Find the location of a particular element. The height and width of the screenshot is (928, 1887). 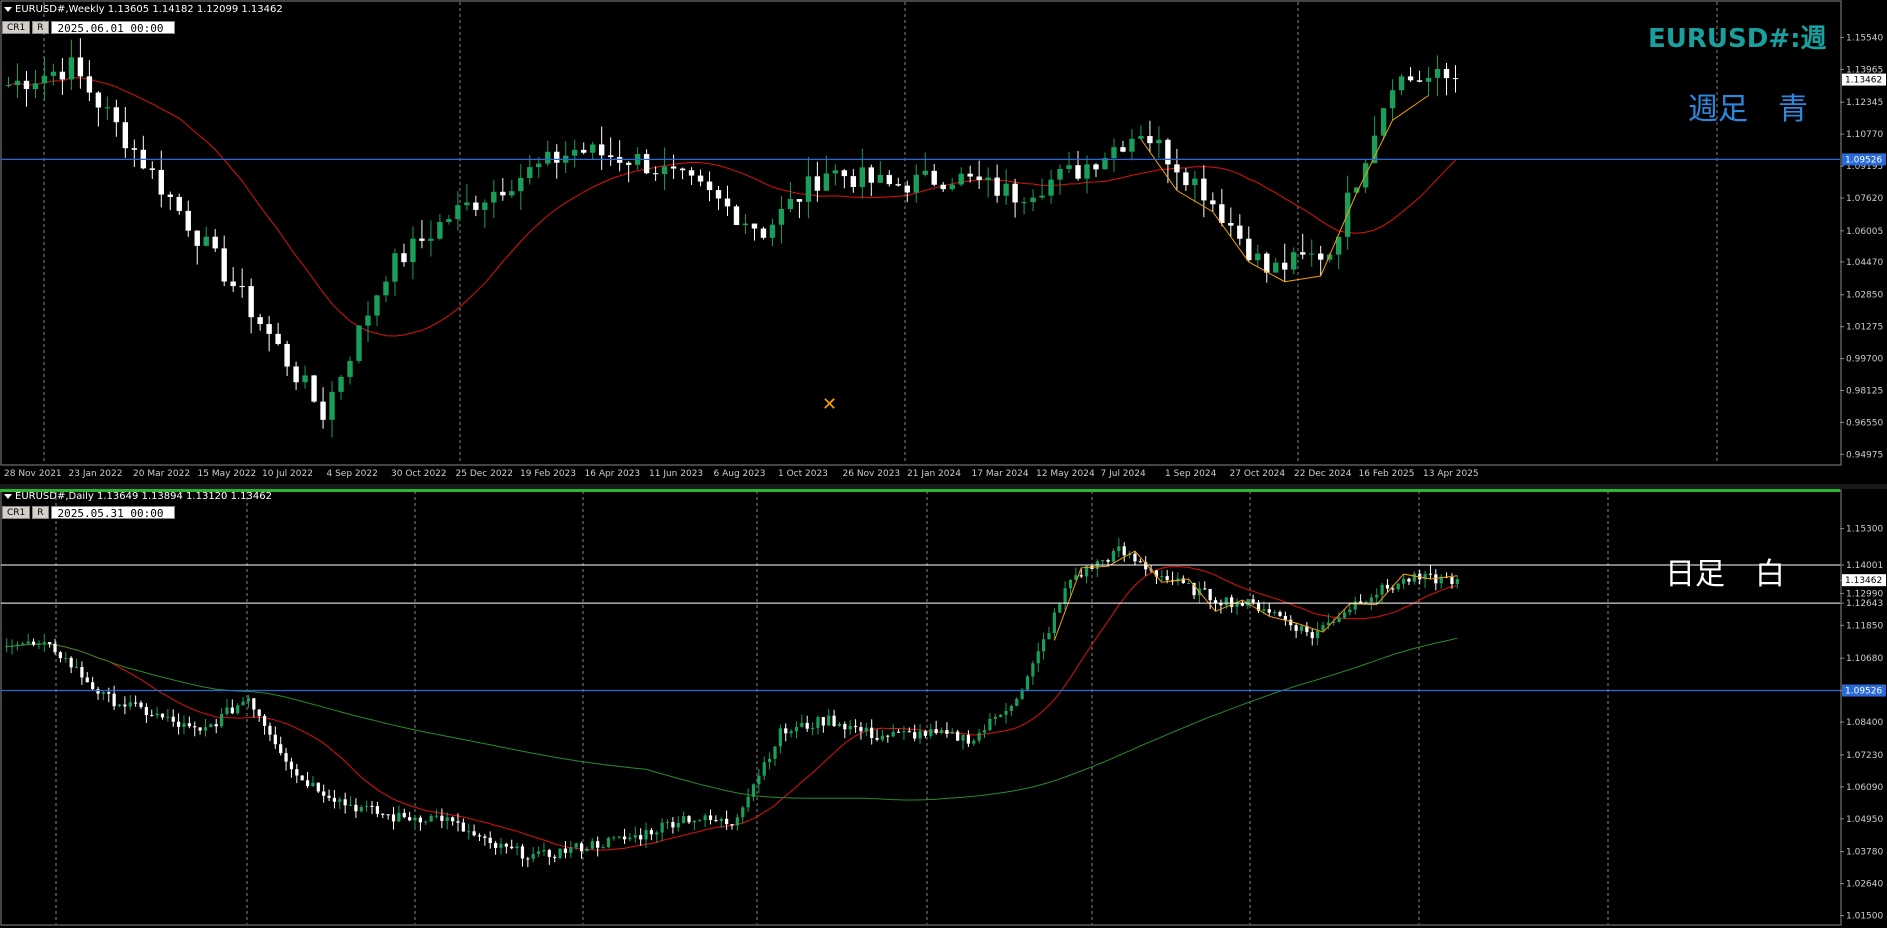

price-label: 1.10770 is located at coordinates (1864, 135).